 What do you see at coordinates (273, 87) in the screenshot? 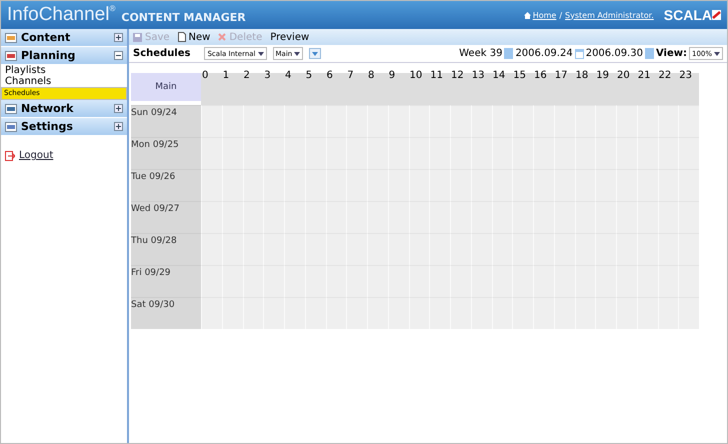
I see `hour-header: 3` at bounding box center [273, 87].